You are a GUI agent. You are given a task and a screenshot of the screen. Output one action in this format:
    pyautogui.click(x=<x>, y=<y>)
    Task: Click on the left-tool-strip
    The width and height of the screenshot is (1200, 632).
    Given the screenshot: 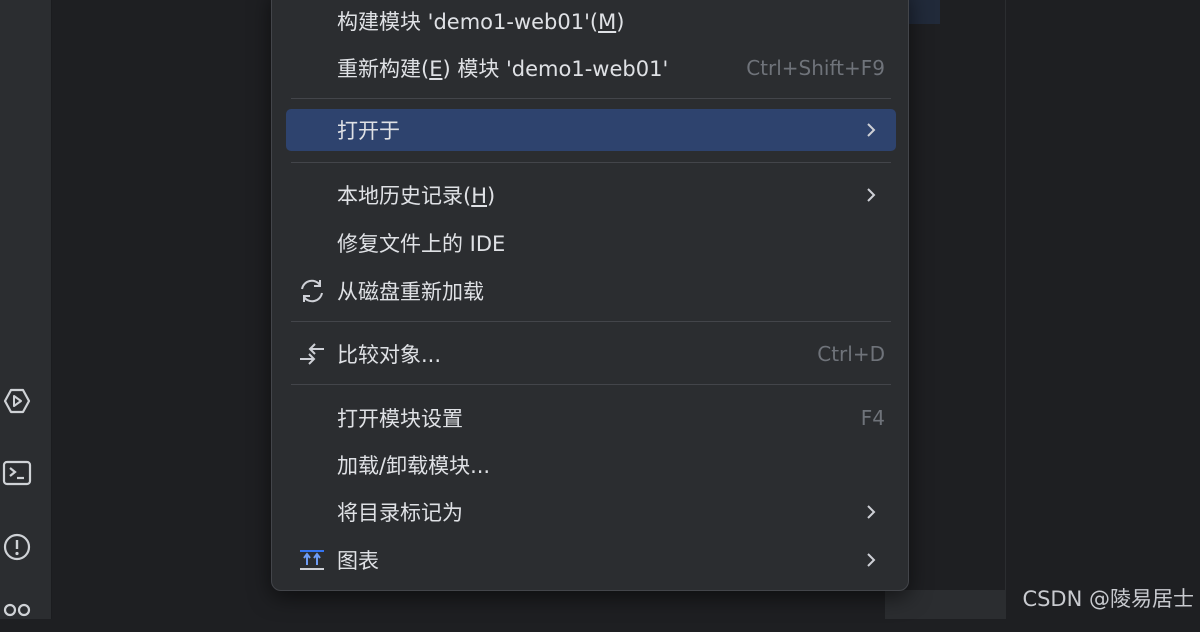 What is the action you would take?
    pyautogui.click(x=26, y=309)
    